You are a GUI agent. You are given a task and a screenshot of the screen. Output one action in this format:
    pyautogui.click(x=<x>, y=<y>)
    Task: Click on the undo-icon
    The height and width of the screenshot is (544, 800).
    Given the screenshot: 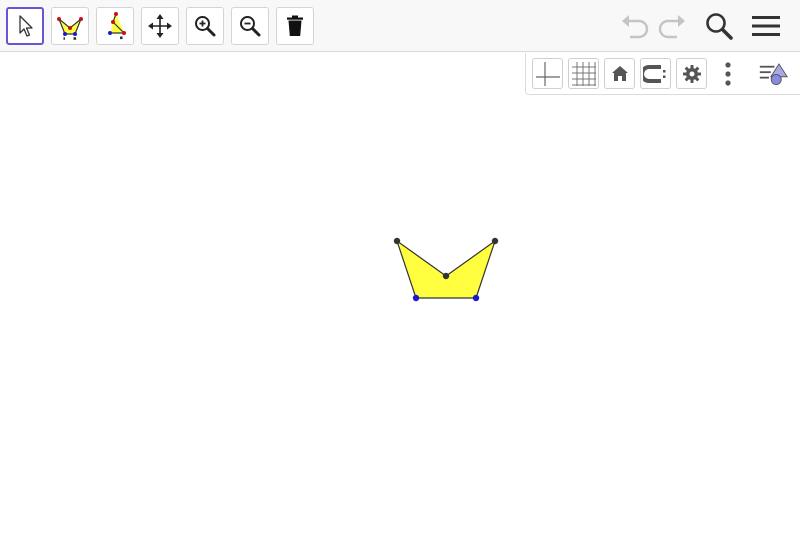 What is the action you would take?
    pyautogui.click(x=635, y=27)
    